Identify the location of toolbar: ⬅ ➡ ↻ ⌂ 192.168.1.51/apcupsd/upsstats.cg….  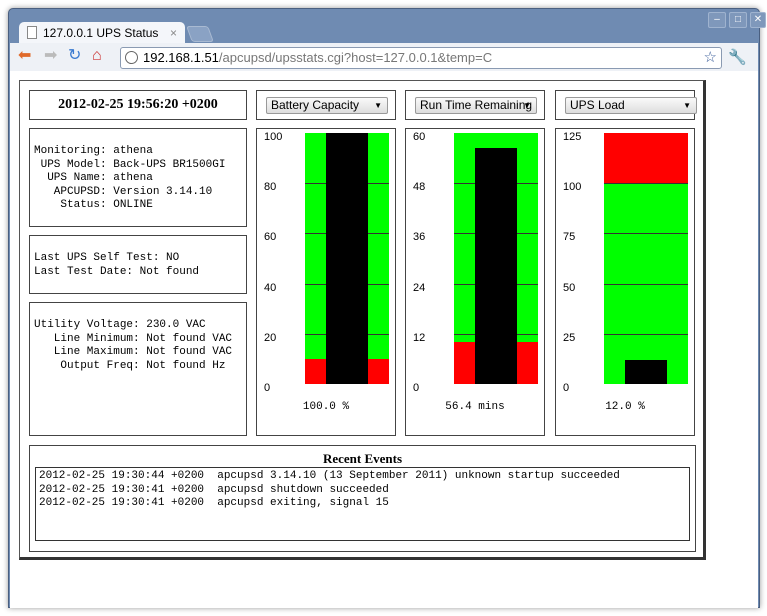
(384, 57).